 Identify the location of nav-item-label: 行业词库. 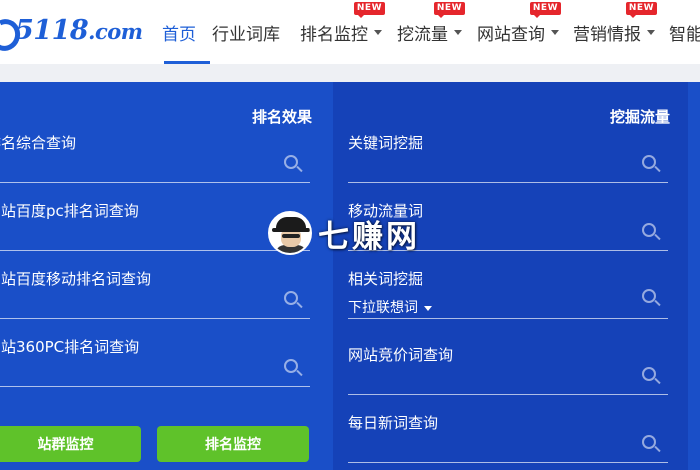
(246, 34).